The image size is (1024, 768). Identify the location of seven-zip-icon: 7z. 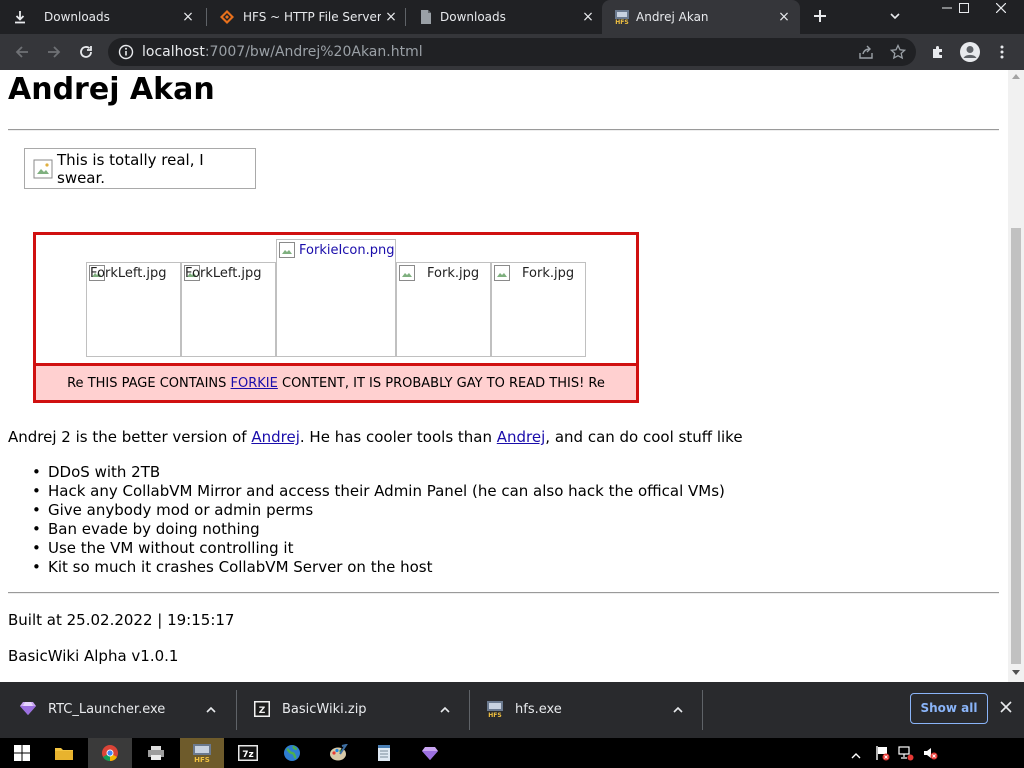
(248, 753).